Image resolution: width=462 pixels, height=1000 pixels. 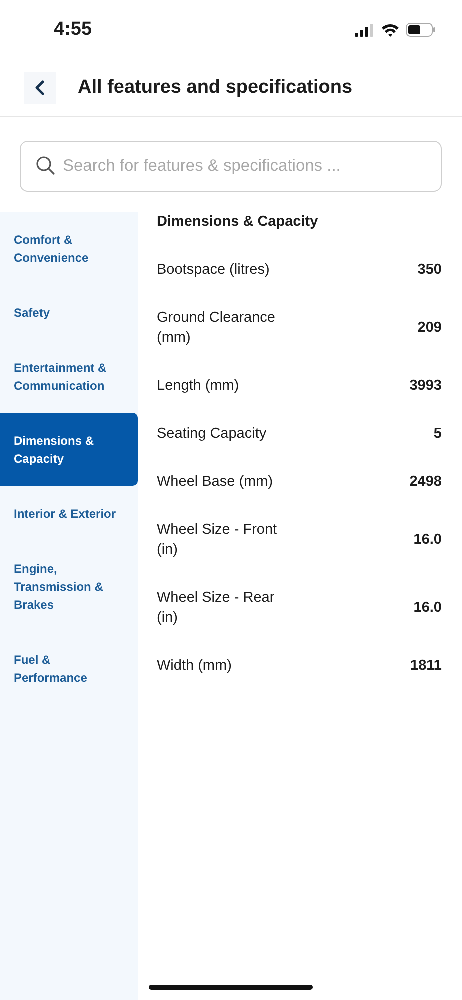 I want to click on spec-name: Seating Capacity, so click(x=212, y=434).